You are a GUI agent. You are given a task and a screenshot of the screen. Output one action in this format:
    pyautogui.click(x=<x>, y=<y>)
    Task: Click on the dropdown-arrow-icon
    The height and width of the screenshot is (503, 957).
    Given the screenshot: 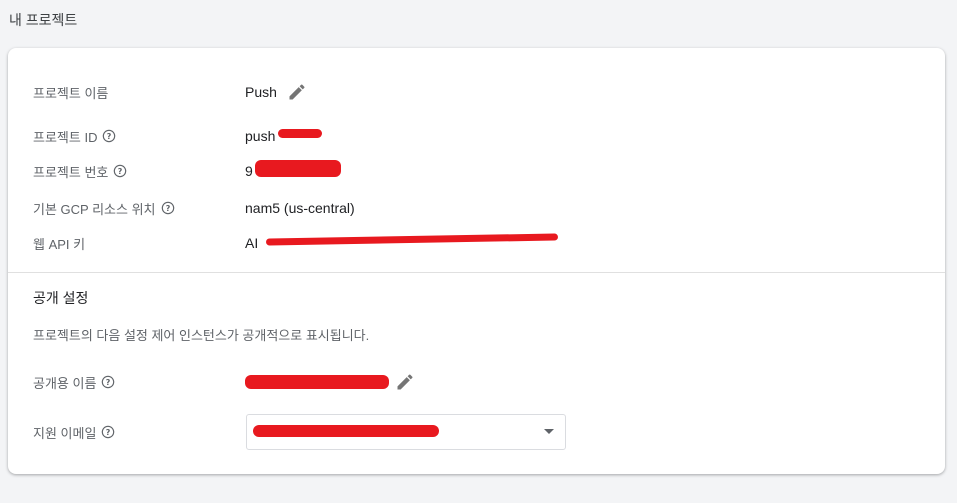 What is the action you would take?
    pyautogui.click(x=549, y=431)
    